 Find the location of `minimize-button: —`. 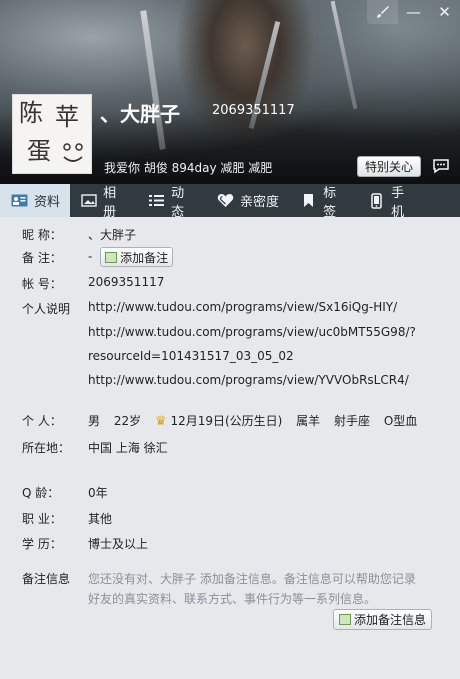

minimize-button: — is located at coordinates (413, 12).